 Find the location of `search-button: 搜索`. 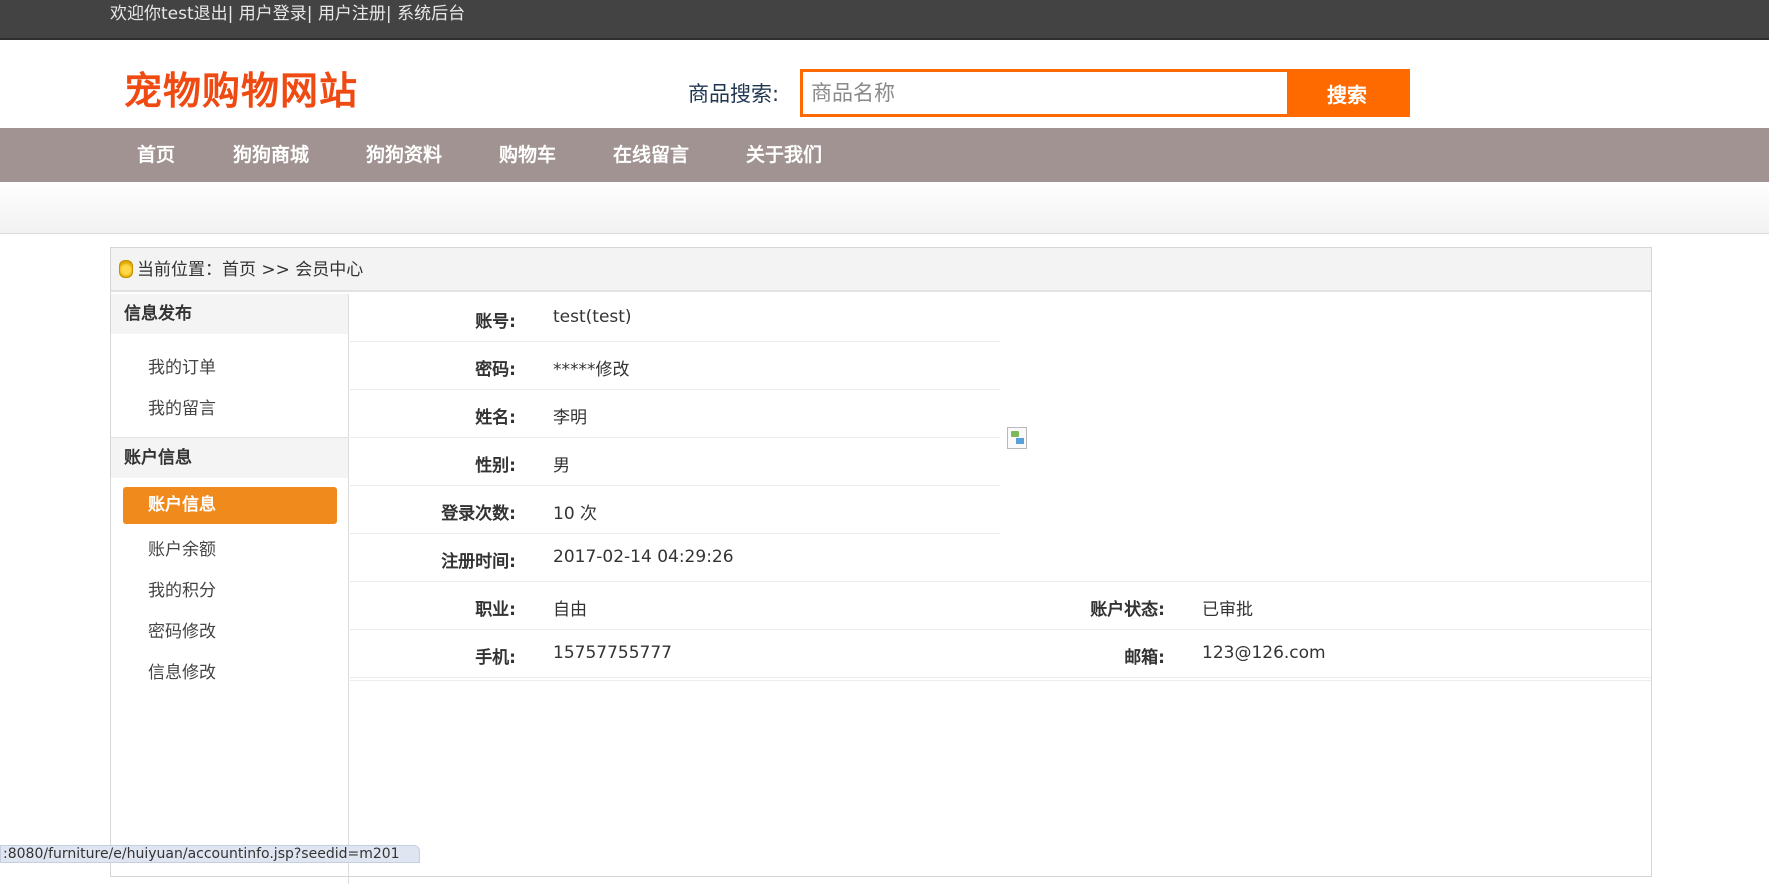

search-button: 搜索 is located at coordinates (1347, 93).